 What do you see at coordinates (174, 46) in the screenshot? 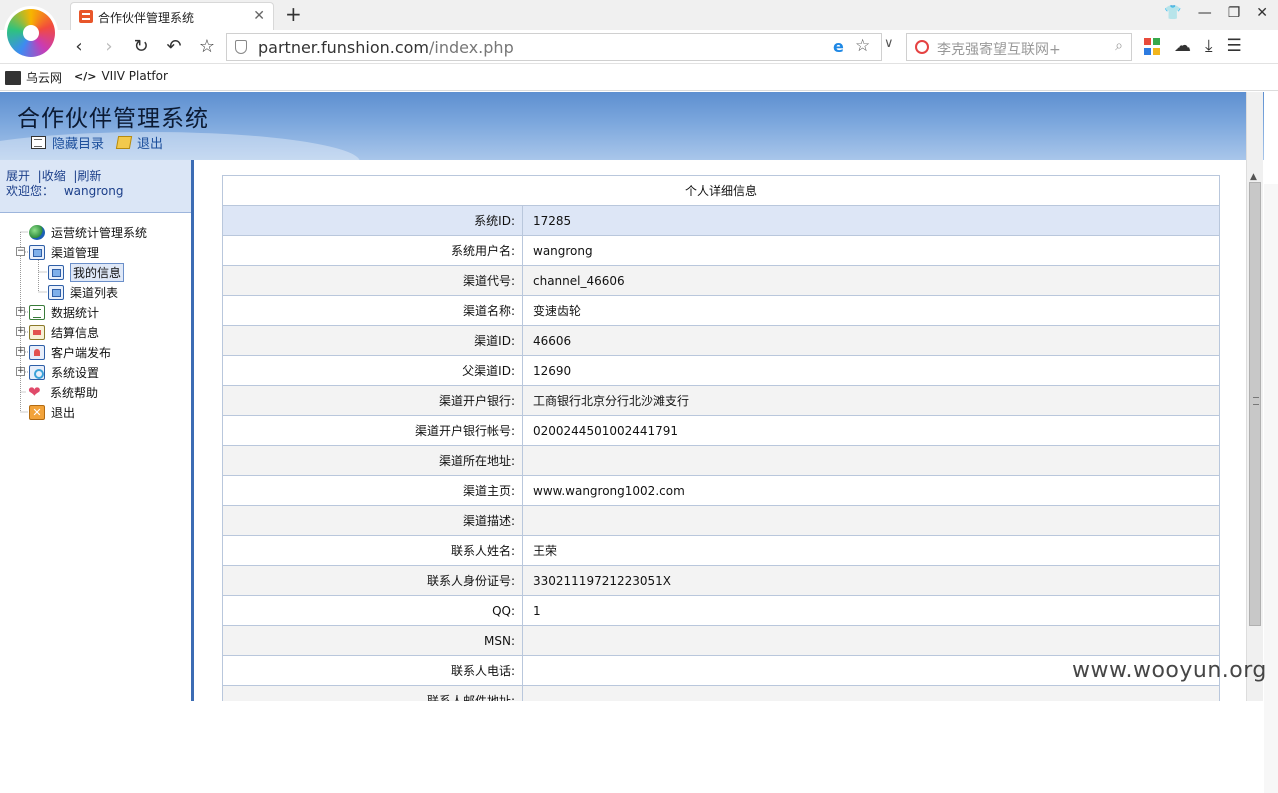
I see `undo-icon: ↶` at bounding box center [174, 46].